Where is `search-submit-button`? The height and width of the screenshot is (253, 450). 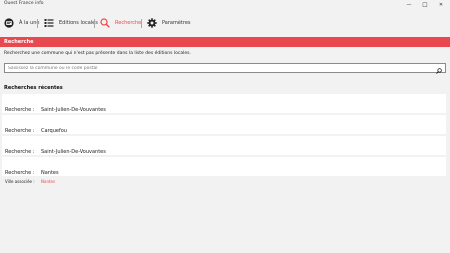 search-submit-button is located at coordinates (439, 69).